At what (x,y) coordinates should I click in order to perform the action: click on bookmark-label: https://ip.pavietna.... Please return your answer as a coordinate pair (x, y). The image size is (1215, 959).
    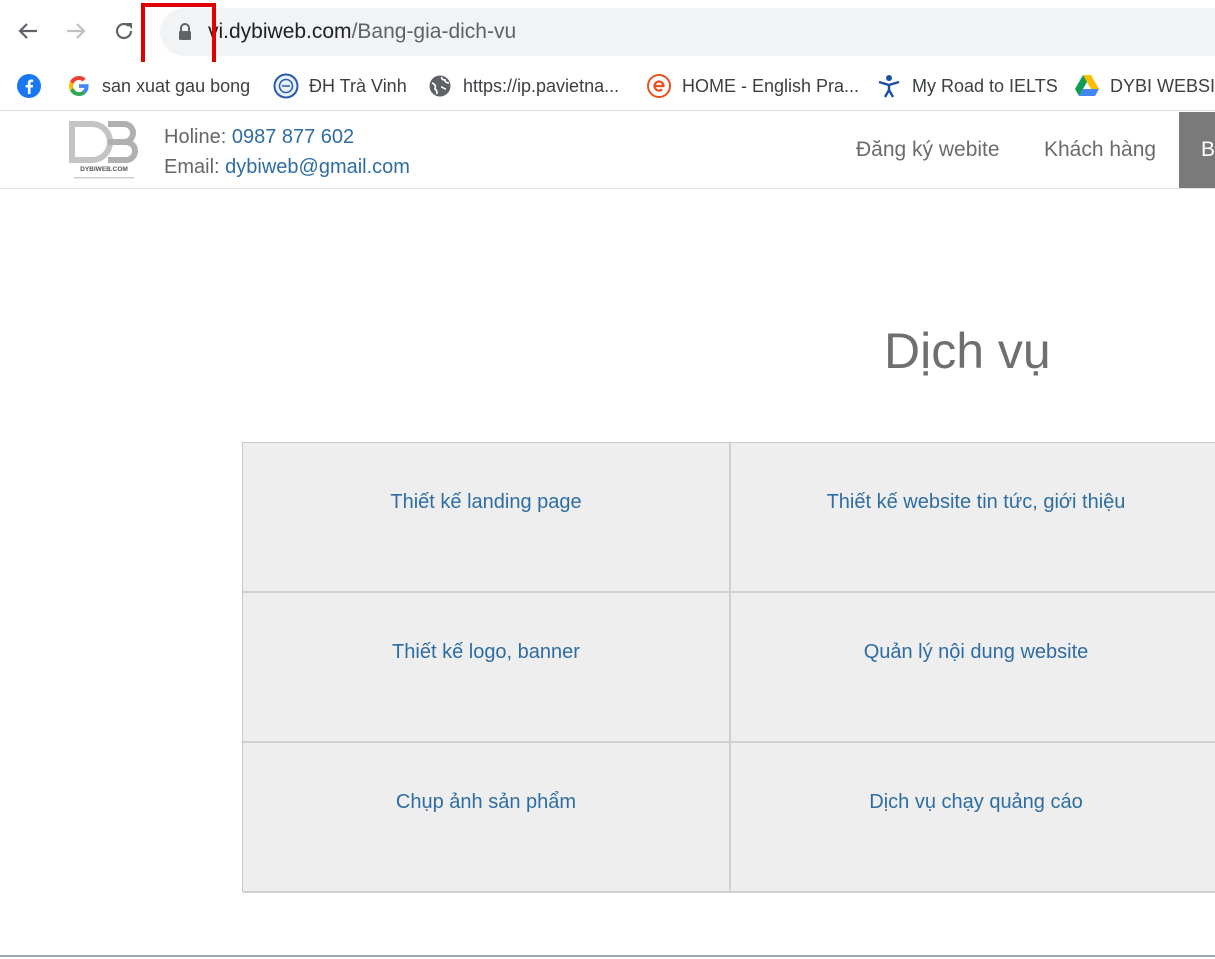
    Looking at the image, I should click on (541, 85).